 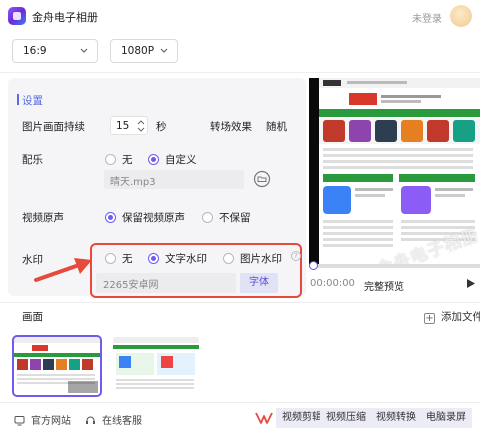 What do you see at coordinates (296, 256) in the screenshot?
I see `help-icon: ?` at bounding box center [296, 256].